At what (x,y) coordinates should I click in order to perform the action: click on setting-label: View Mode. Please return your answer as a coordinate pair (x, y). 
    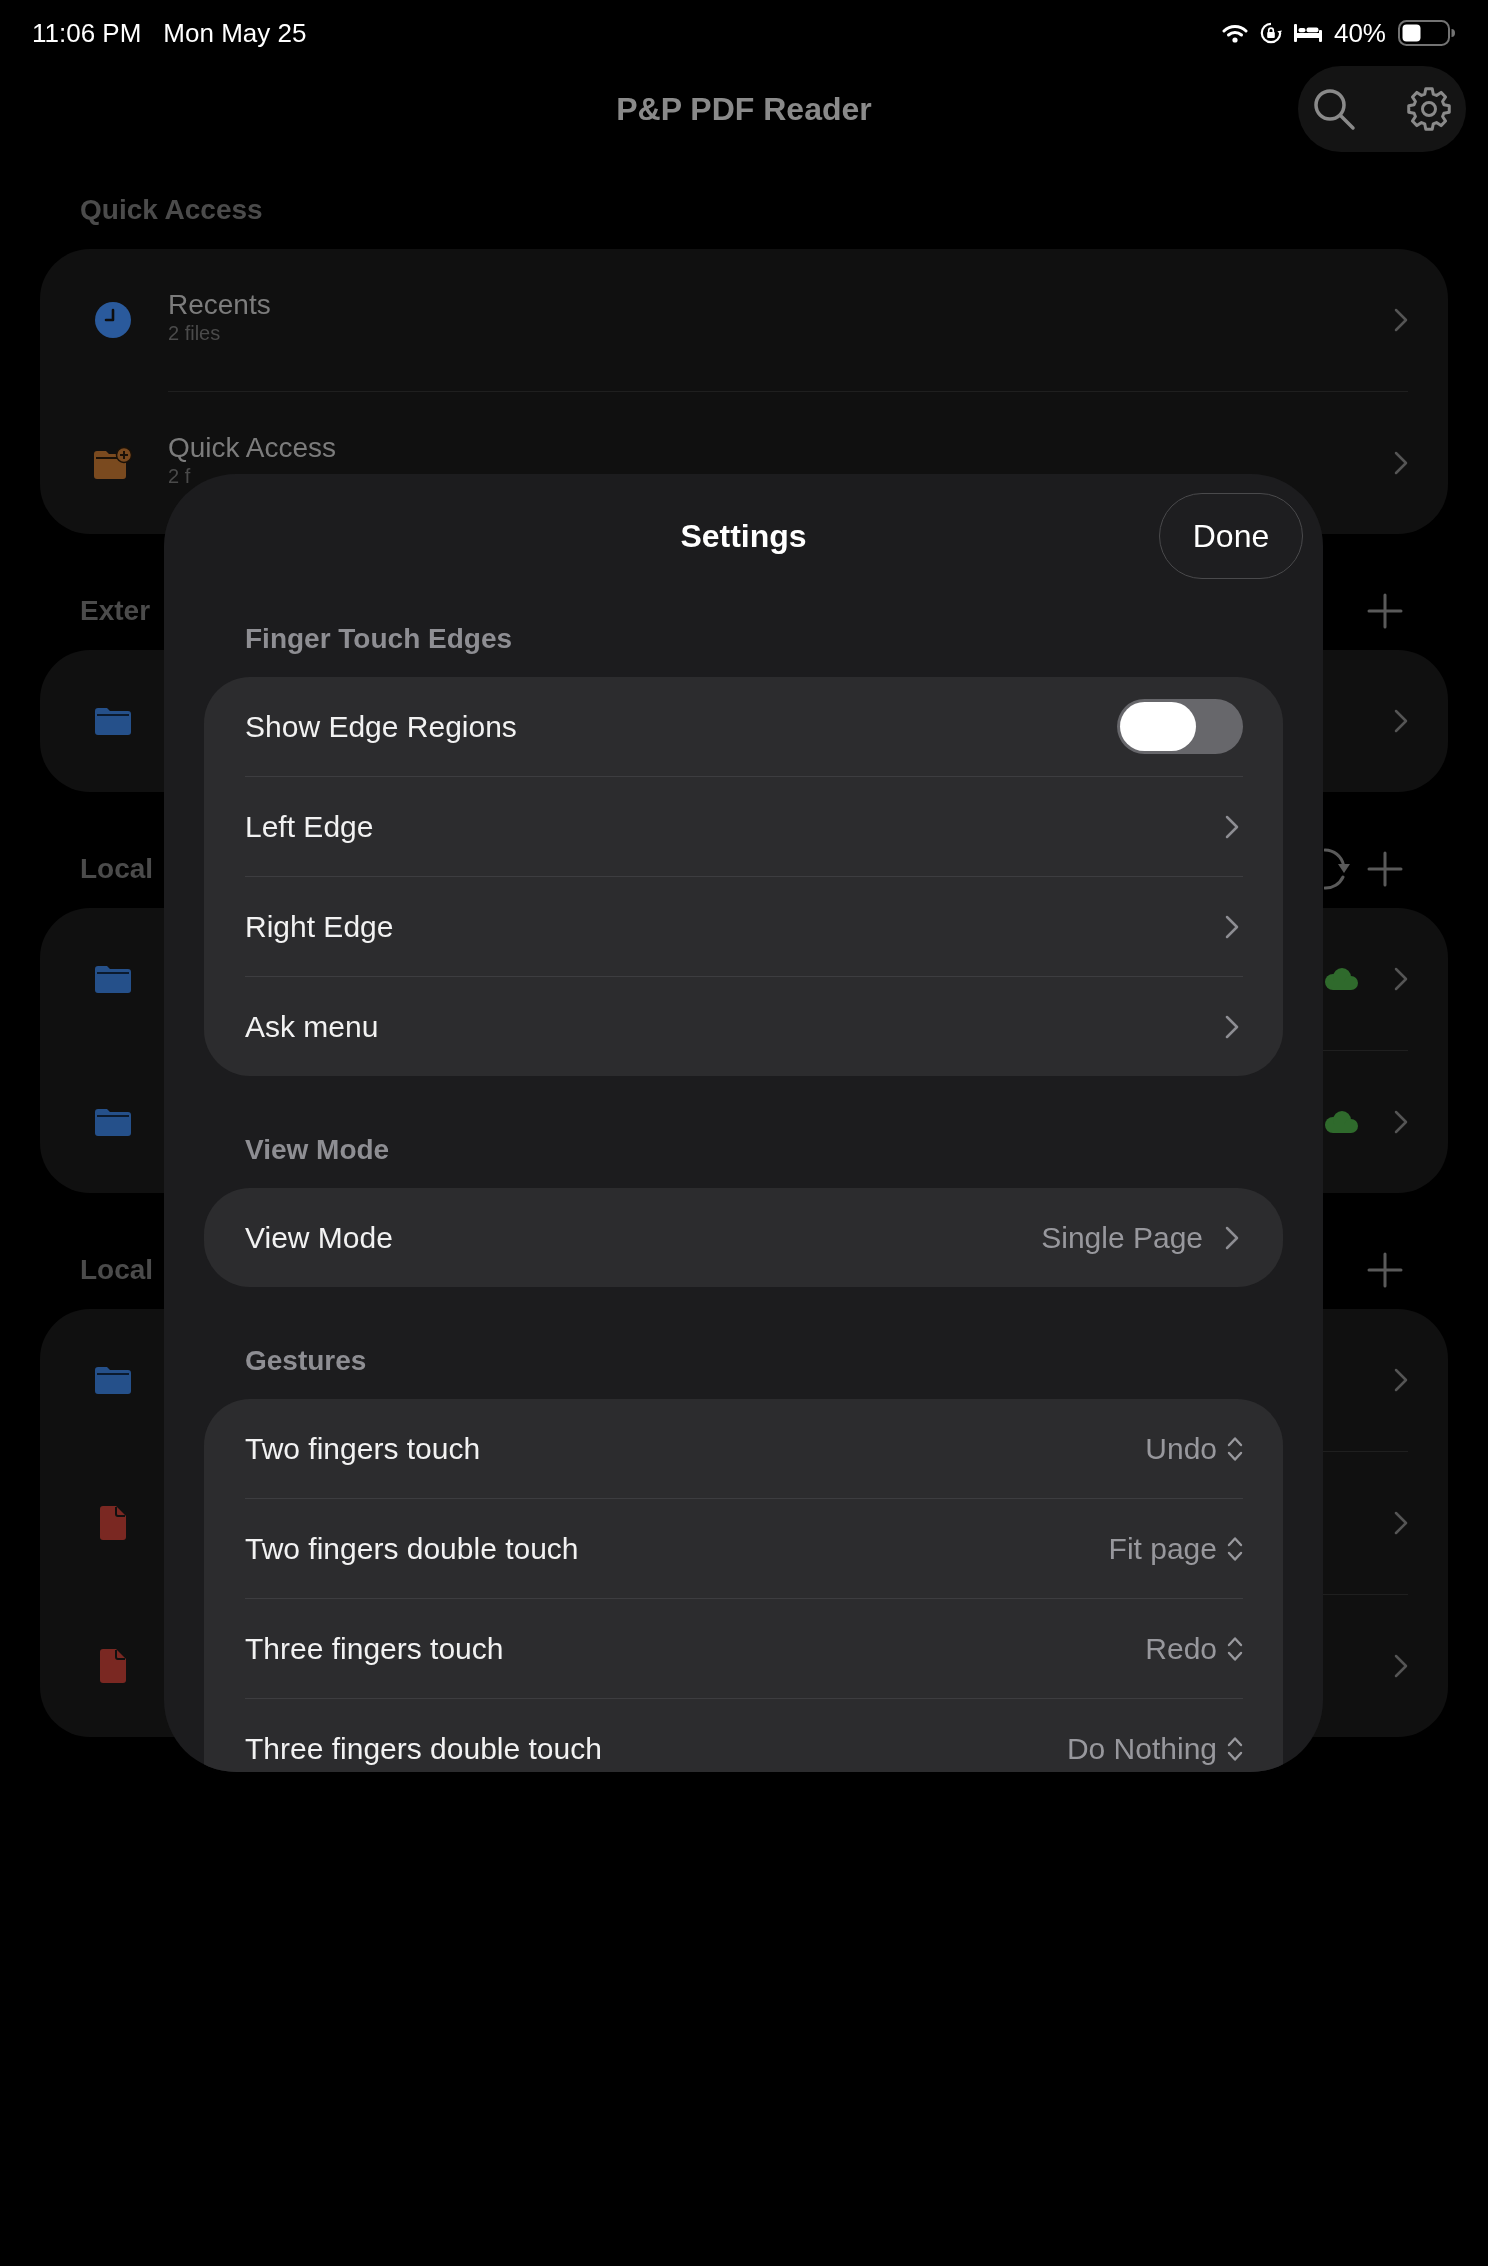
    Looking at the image, I should click on (319, 1238).